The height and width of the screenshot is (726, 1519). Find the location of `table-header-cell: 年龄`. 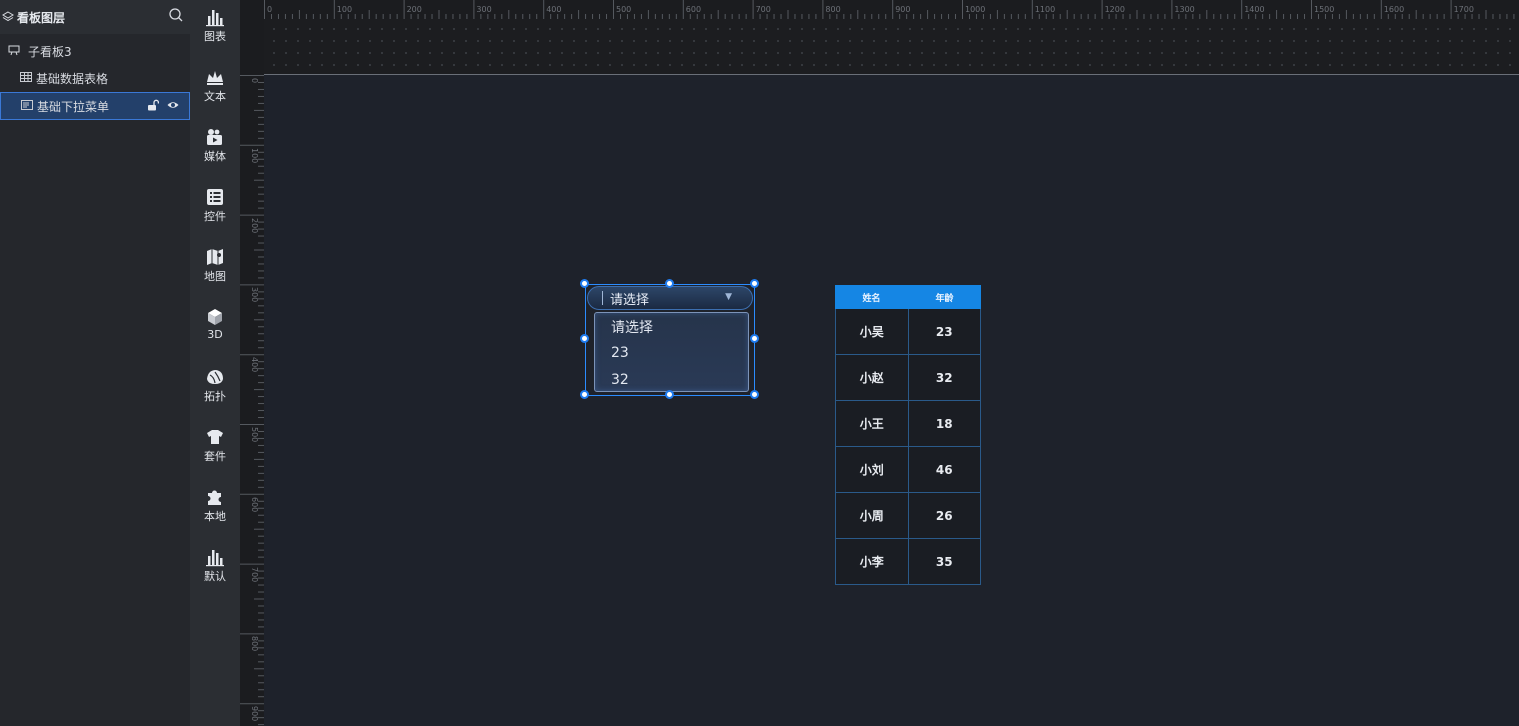

table-header-cell: 年龄 is located at coordinates (944, 298).